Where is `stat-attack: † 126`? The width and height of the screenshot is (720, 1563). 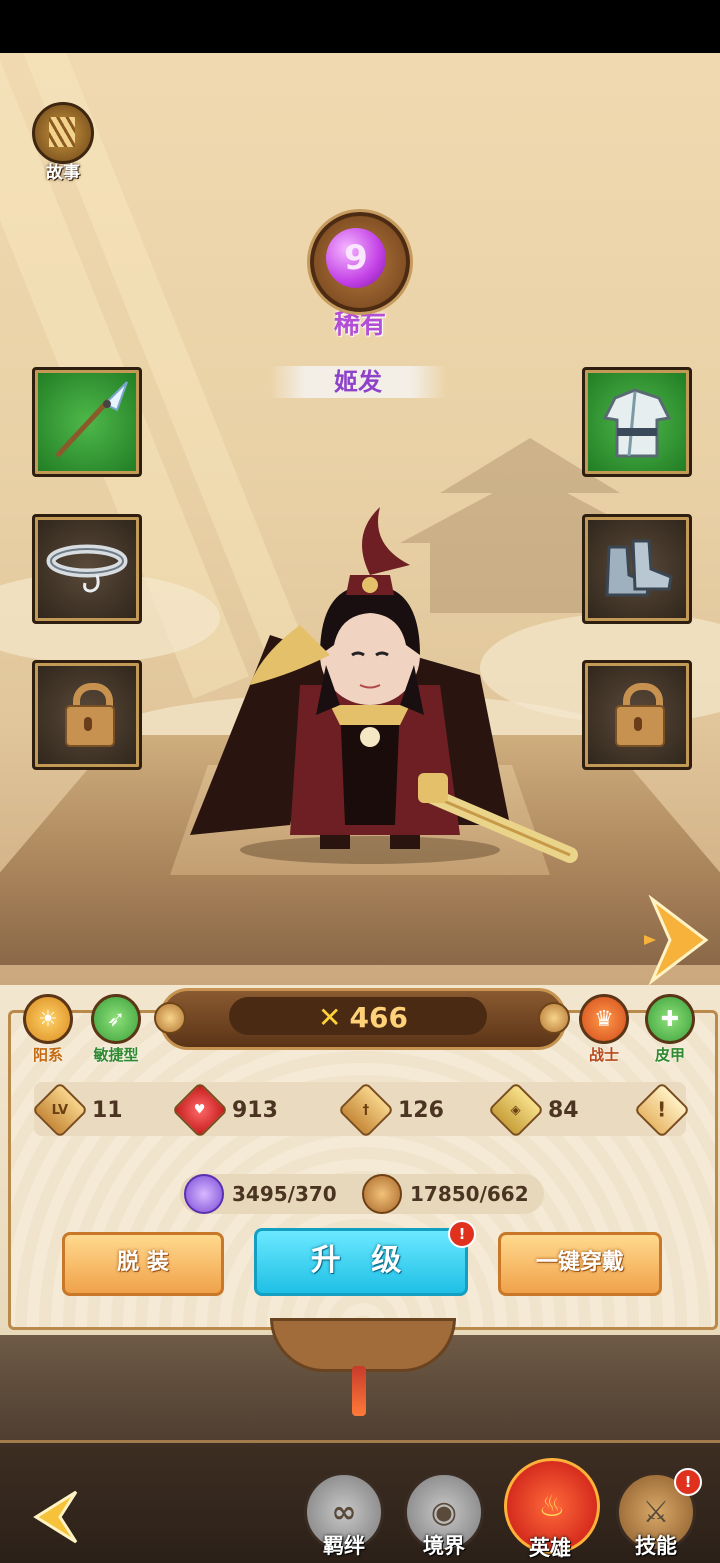 stat-attack: † 126 is located at coordinates (390, 1110).